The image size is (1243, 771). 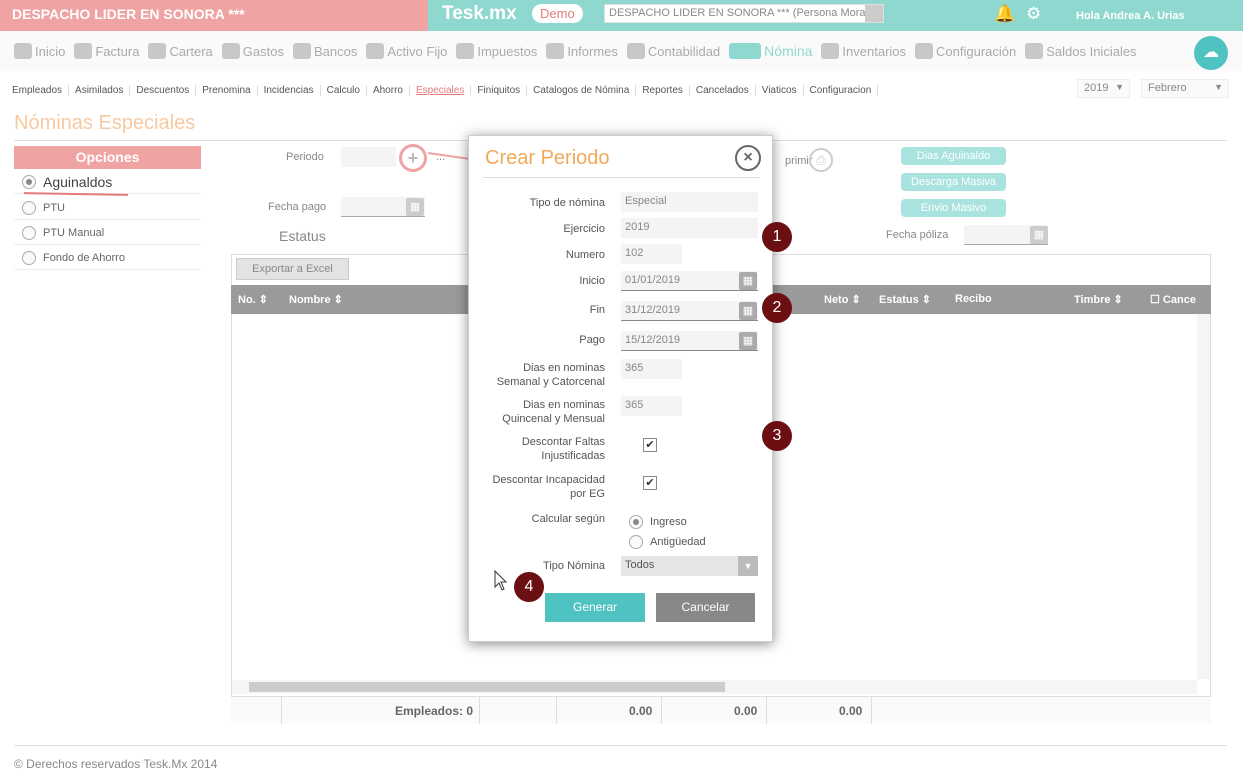 What do you see at coordinates (548, 480) in the screenshot?
I see `label-line: Descontar Incapacidad` at bounding box center [548, 480].